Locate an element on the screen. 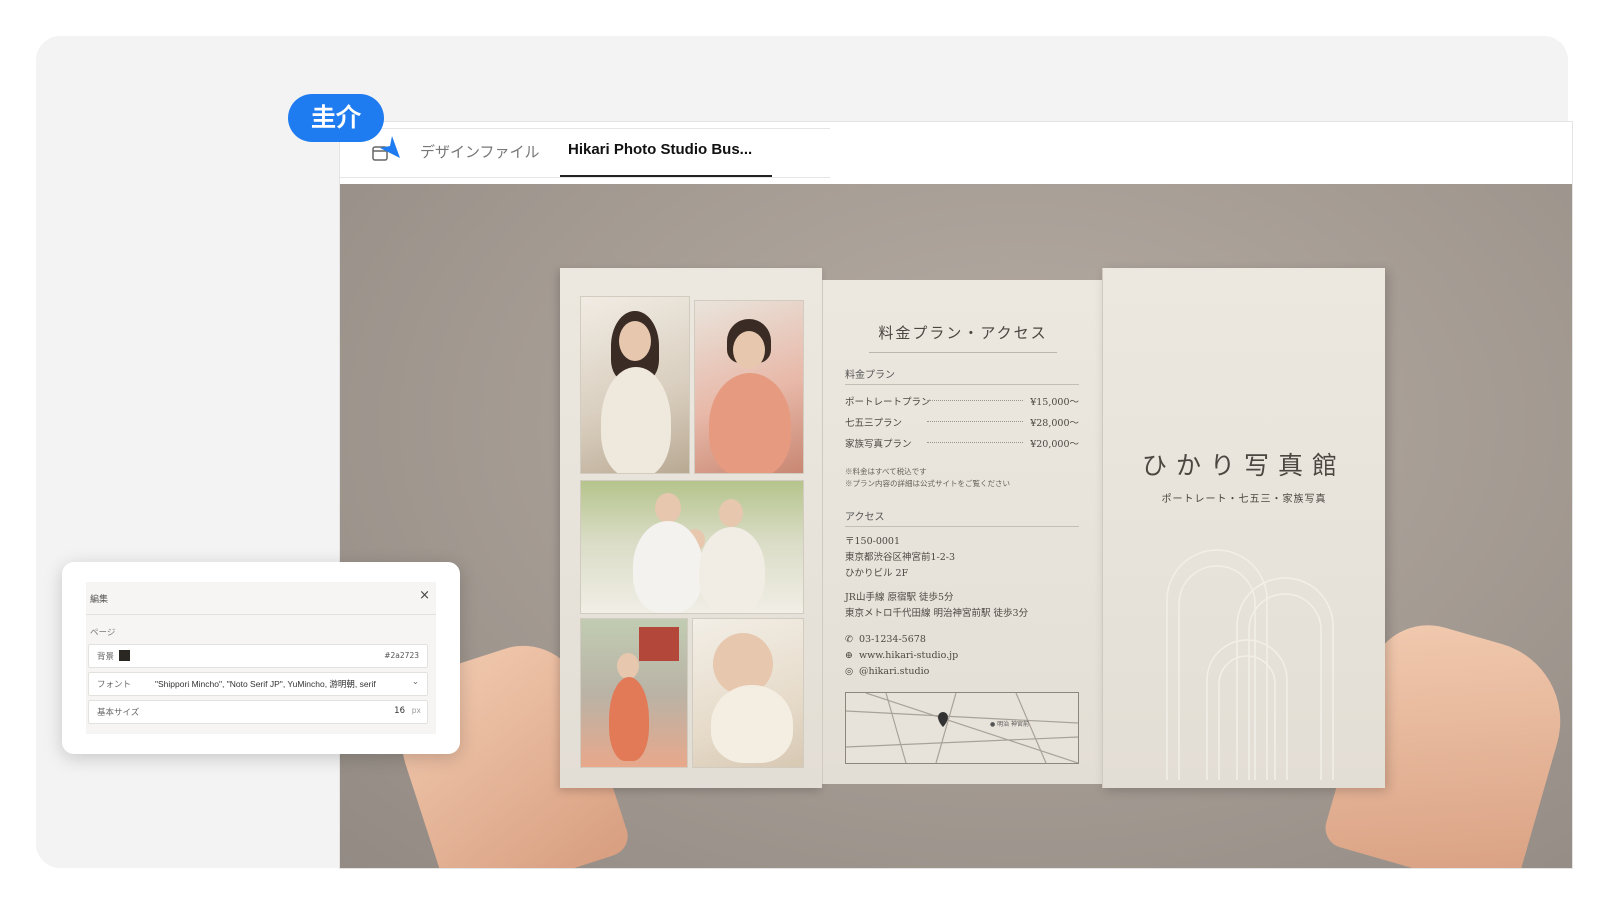  active-tab-indicator is located at coordinates (666, 176).